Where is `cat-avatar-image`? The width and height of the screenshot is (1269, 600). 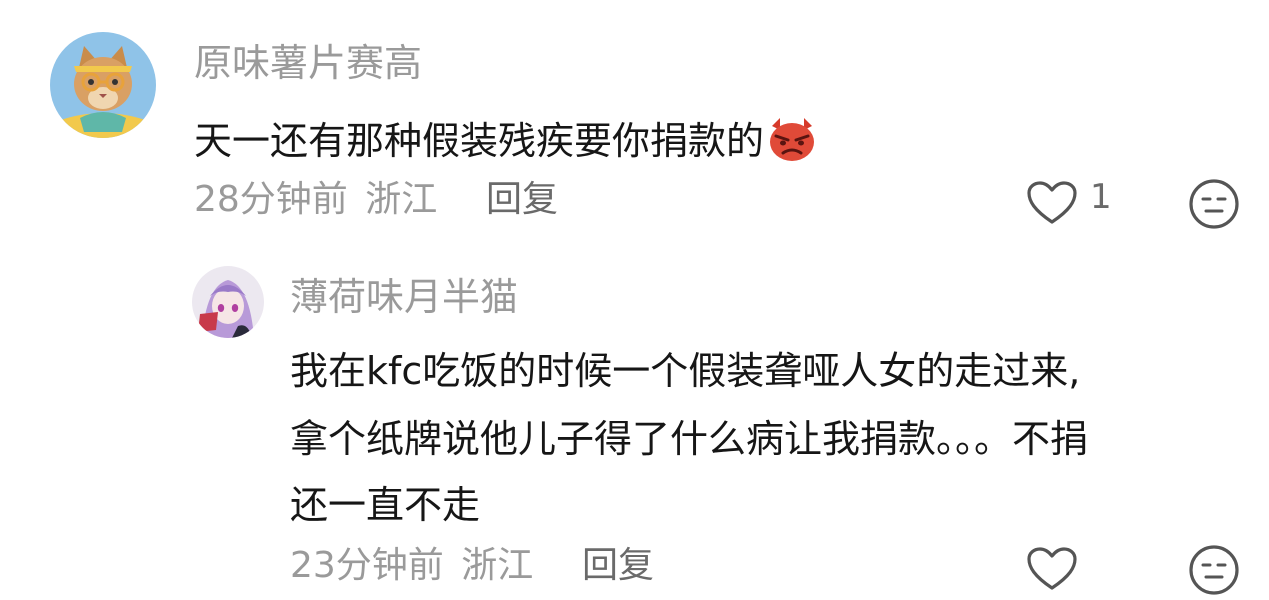
cat-avatar-image is located at coordinates (103, 85).